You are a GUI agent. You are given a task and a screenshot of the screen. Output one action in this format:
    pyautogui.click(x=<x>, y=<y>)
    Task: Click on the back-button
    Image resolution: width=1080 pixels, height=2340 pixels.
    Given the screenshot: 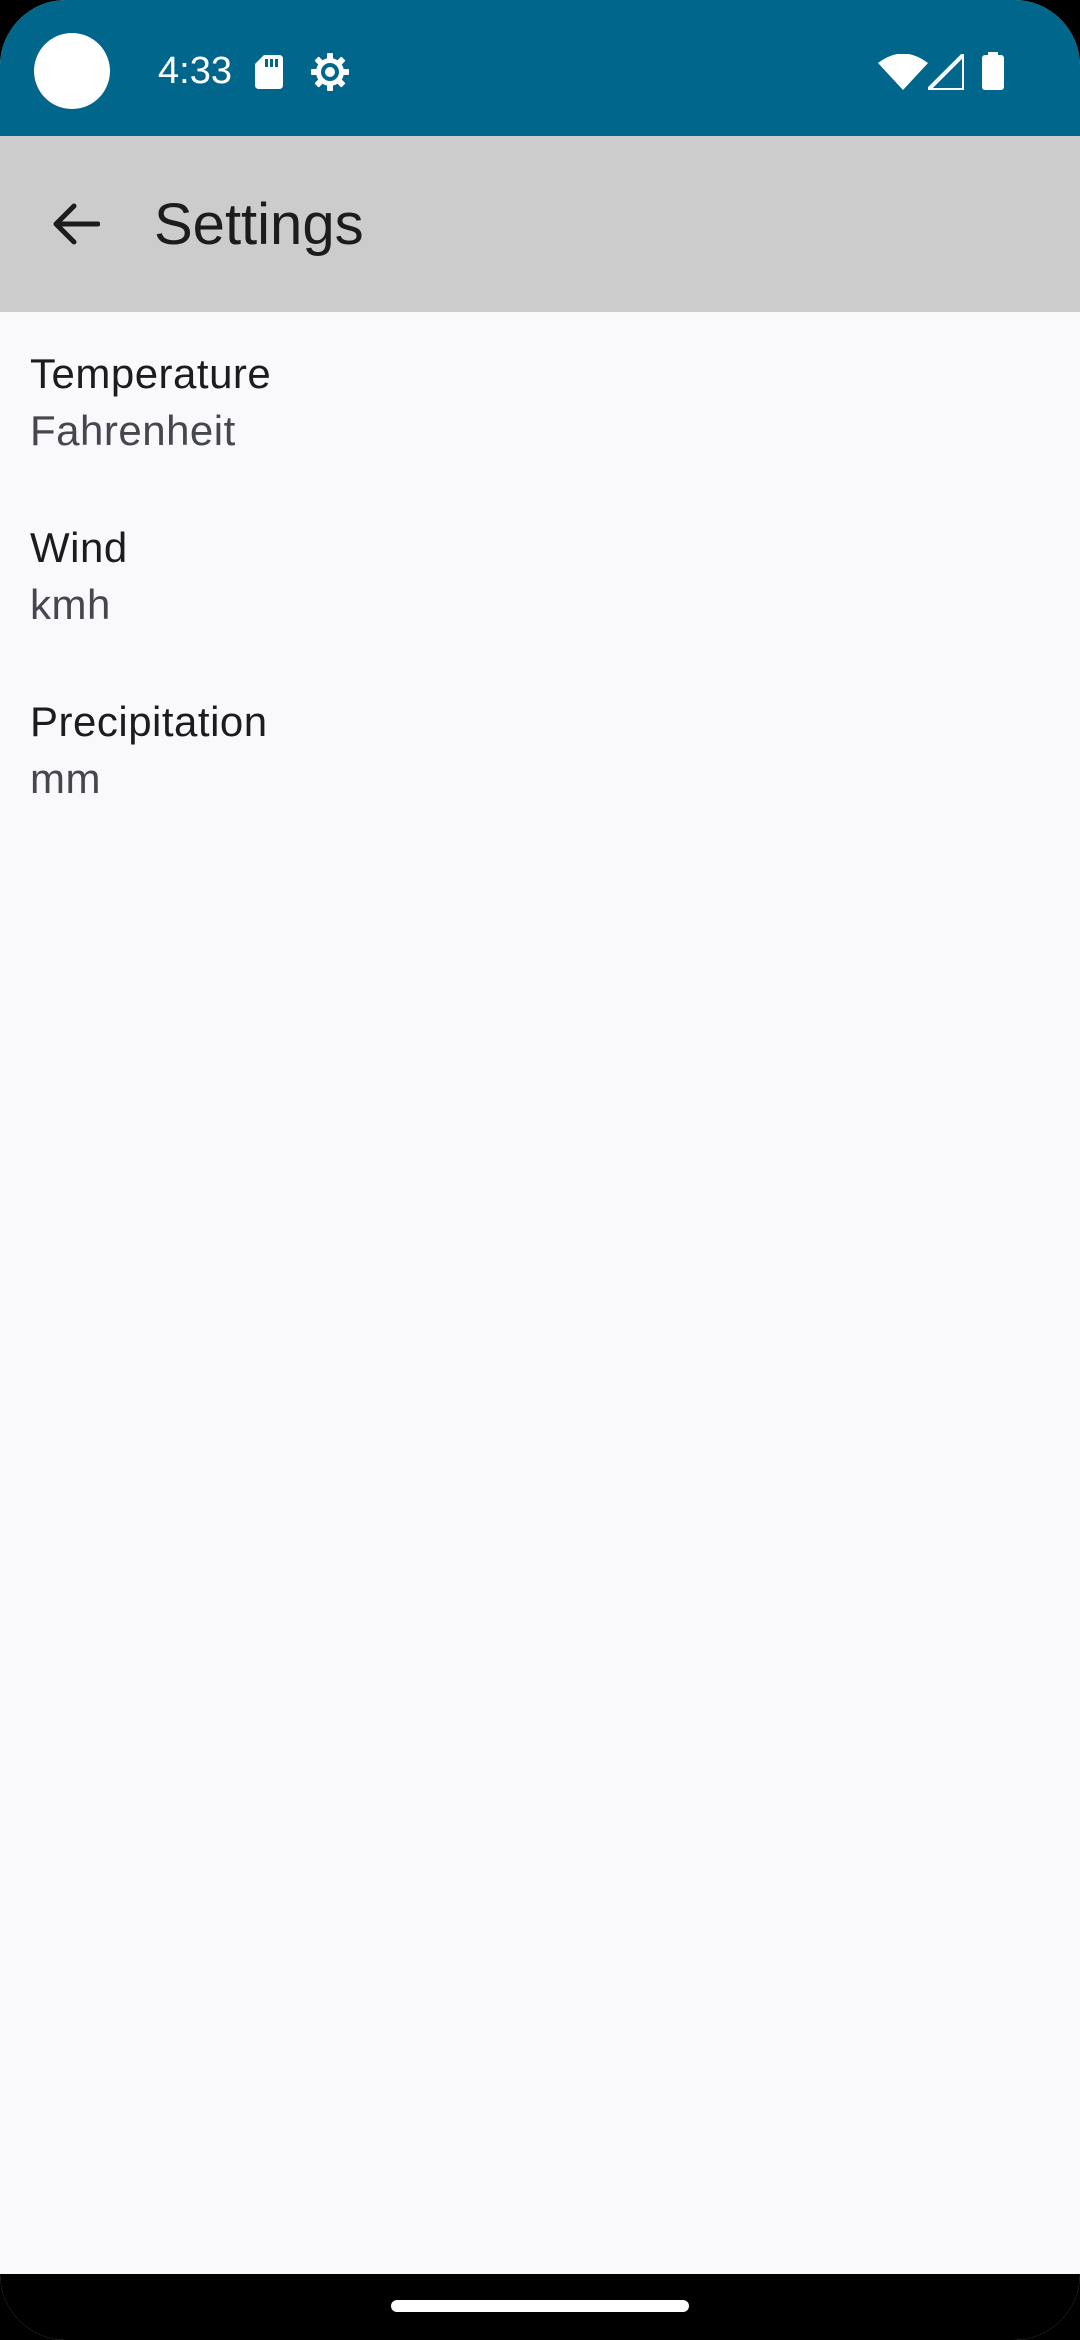 What is the action you would take?
    pyautogui.click(x=76, y=224)
    